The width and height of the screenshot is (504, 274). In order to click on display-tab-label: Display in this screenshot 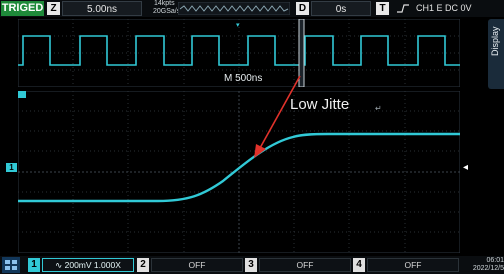, I will do `click(495, 41)`.